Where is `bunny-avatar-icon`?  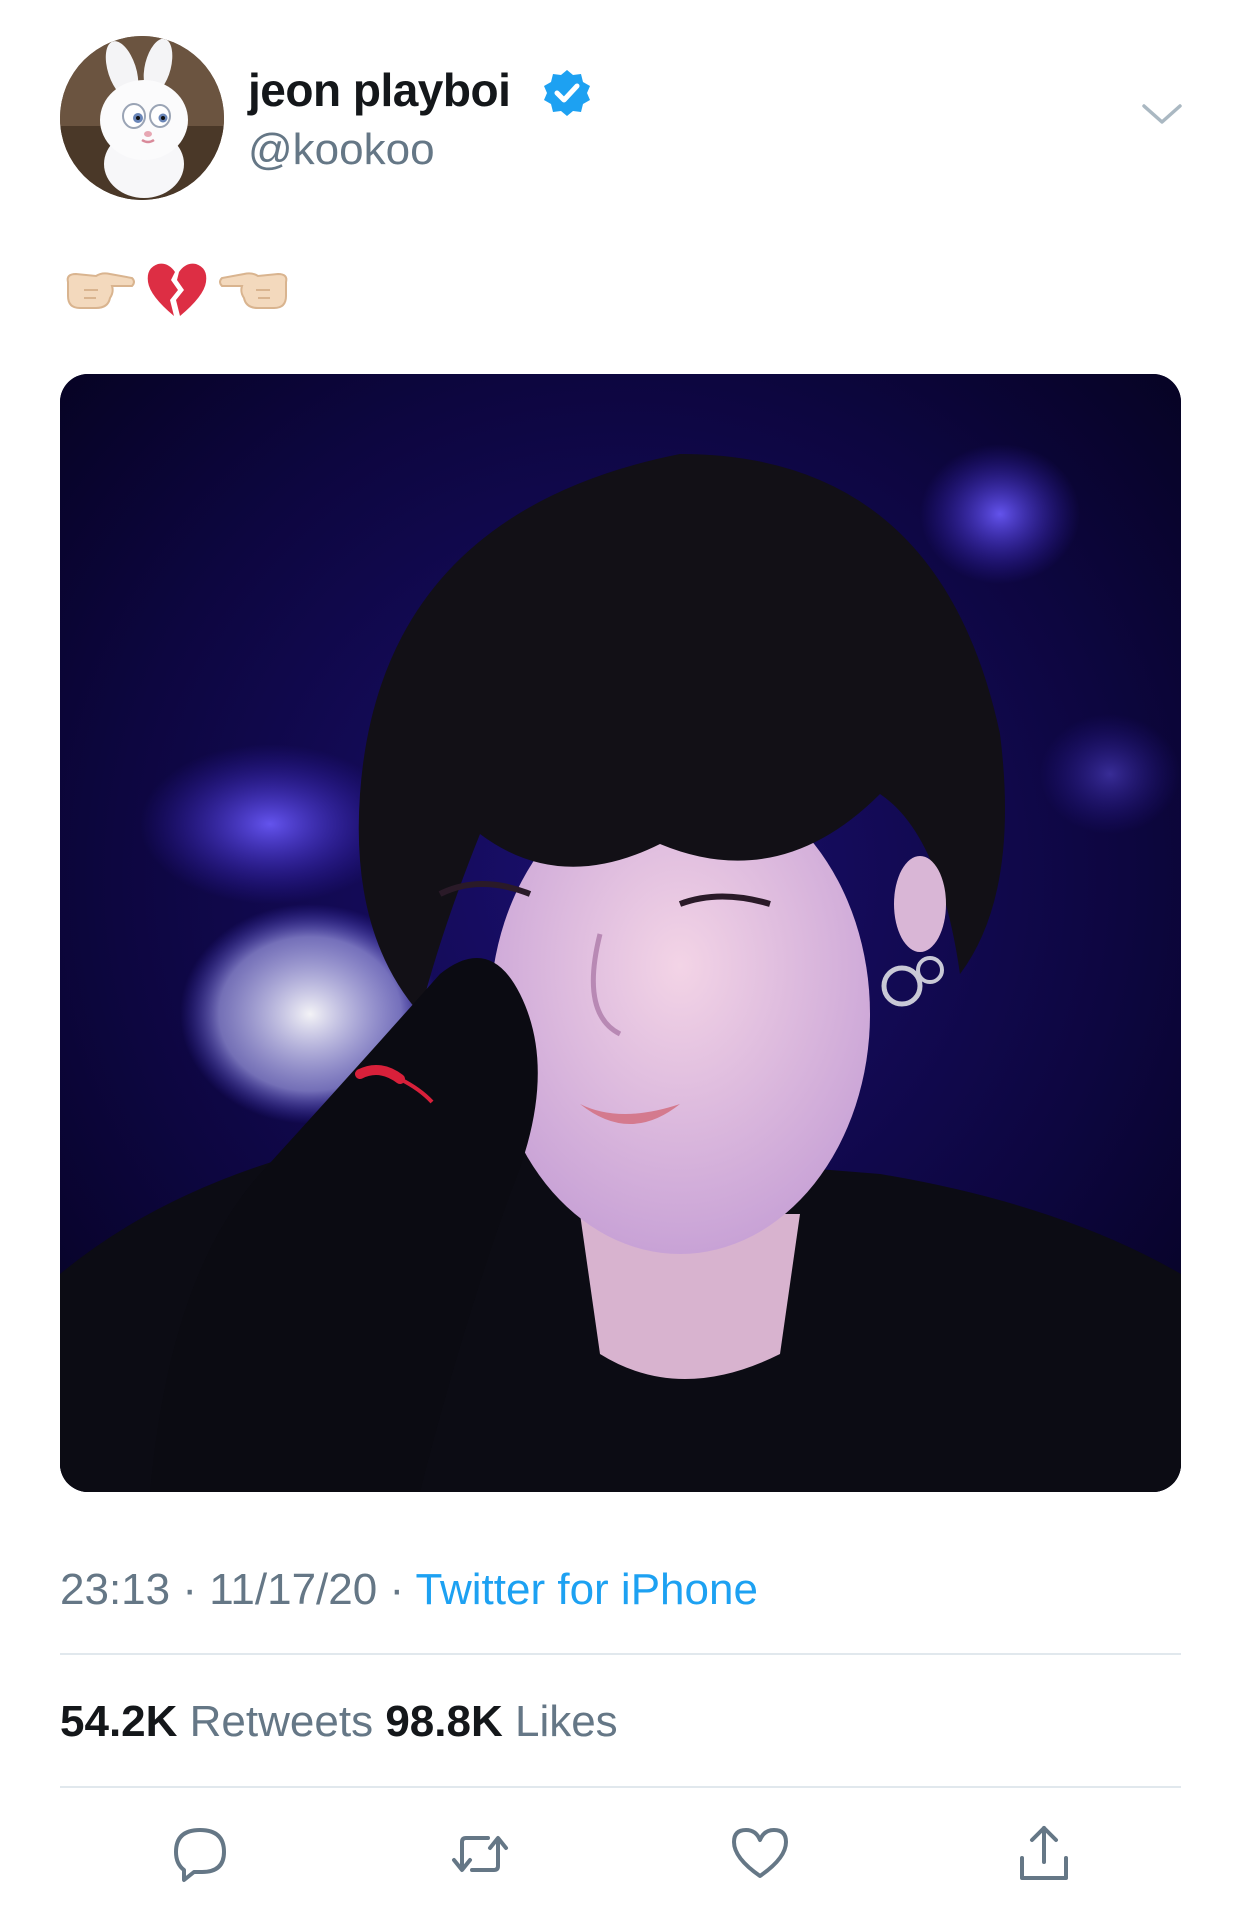
bunny-avatar-icon is located at coordinates (142, 118).